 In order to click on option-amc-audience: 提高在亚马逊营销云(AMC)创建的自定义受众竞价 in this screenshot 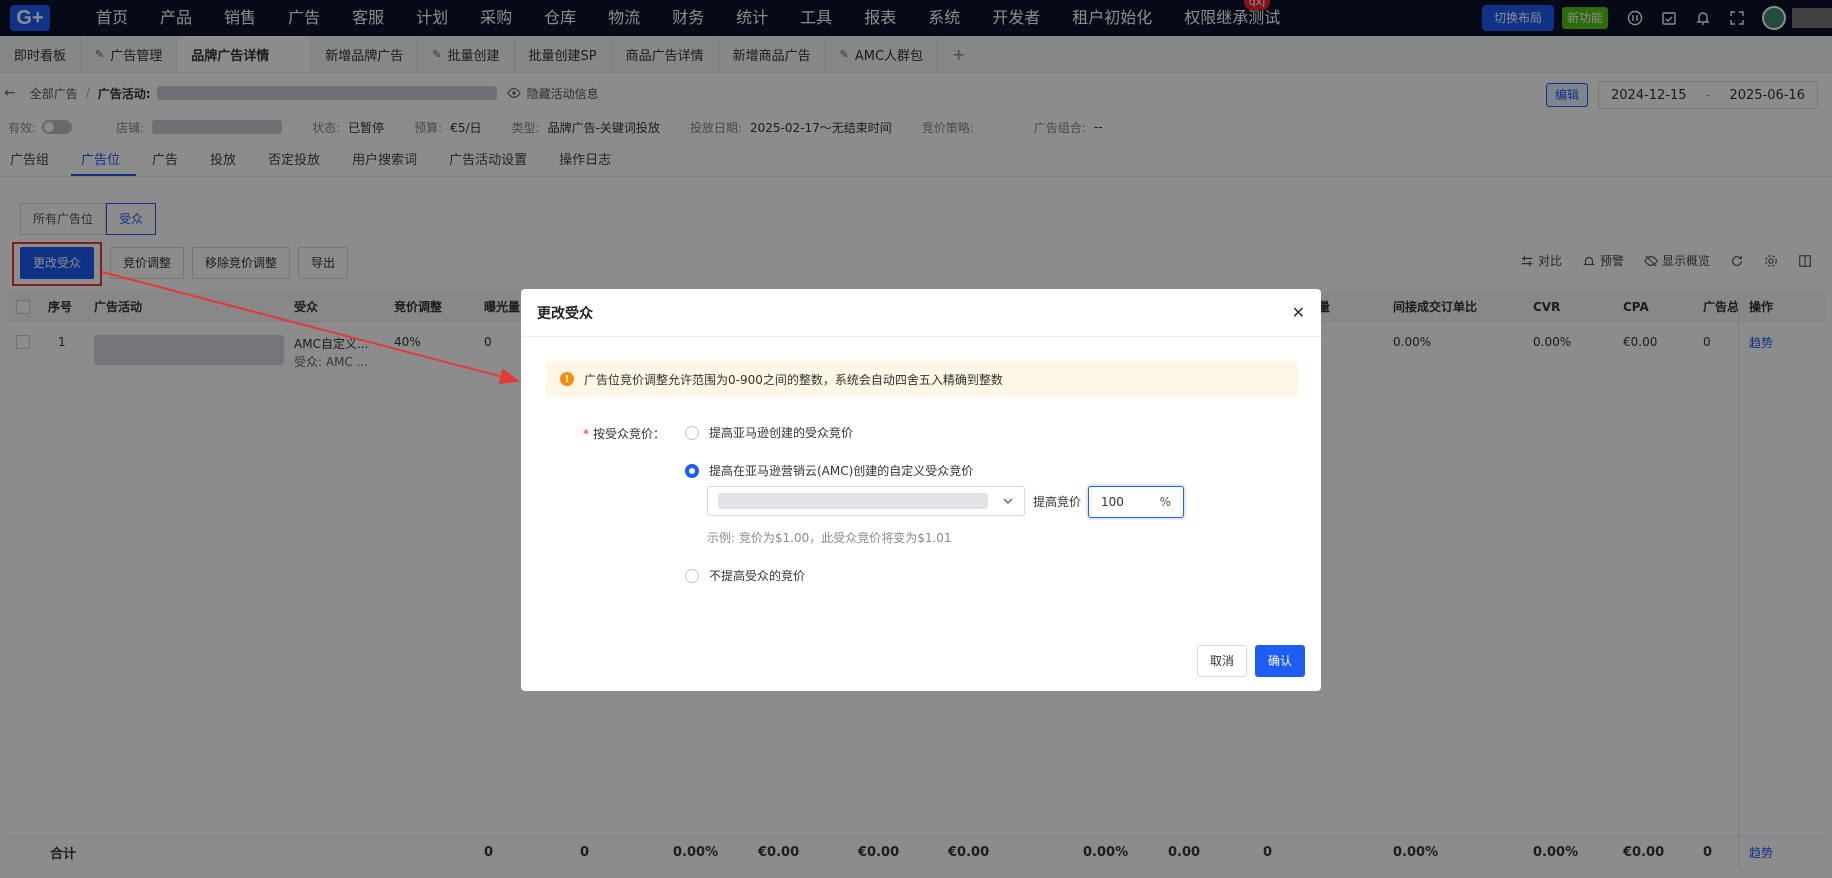, I will do `click(829, 470)`.